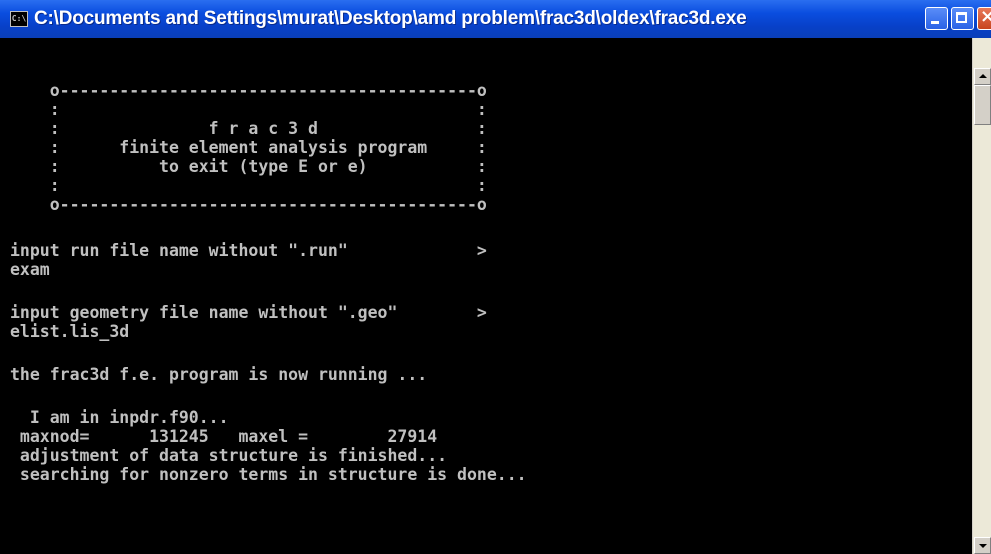 The height and width of the screenshot is (554, 991). I want to click on caption-buttons, so click(958, 18).